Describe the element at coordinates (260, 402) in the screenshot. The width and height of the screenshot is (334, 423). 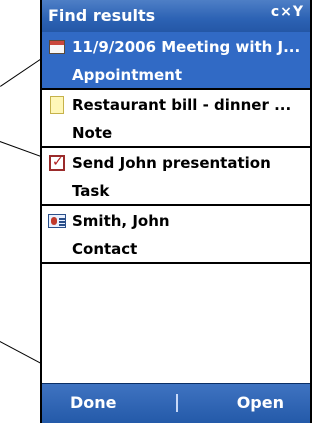
I see `open-button: Open` at that location.